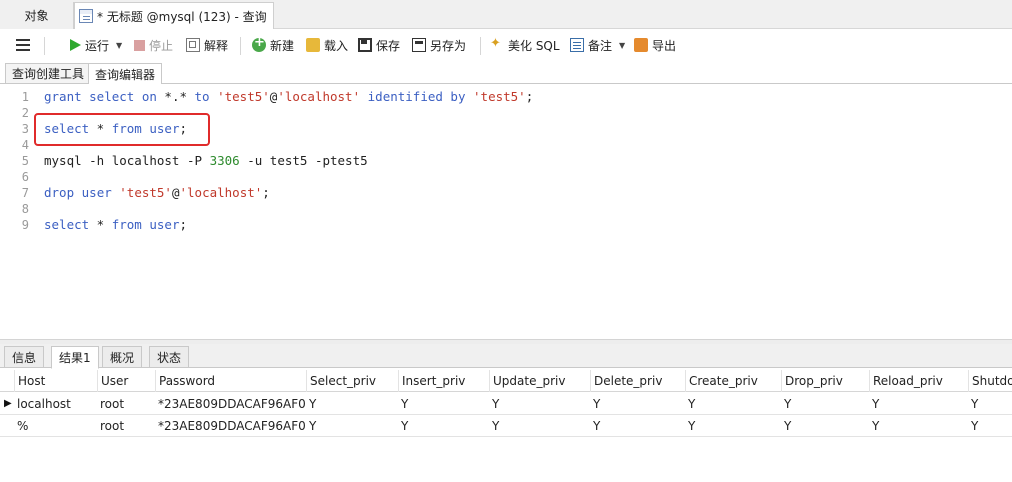  Describe the element at coordinates (577, 45) in the screenshot. I see `note-icon` at that location.